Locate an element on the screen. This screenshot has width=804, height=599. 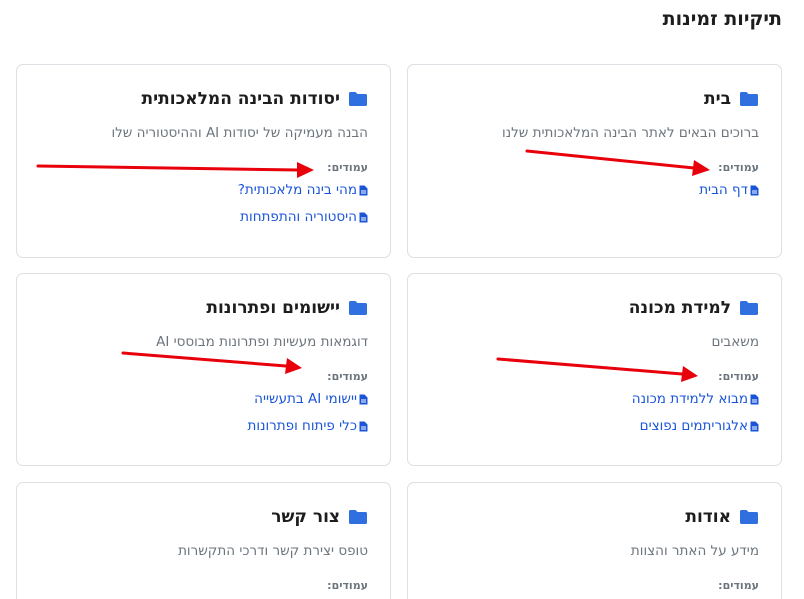
card-header: יסודות הבינה המלאכותית is located at coordinates (203, 99).